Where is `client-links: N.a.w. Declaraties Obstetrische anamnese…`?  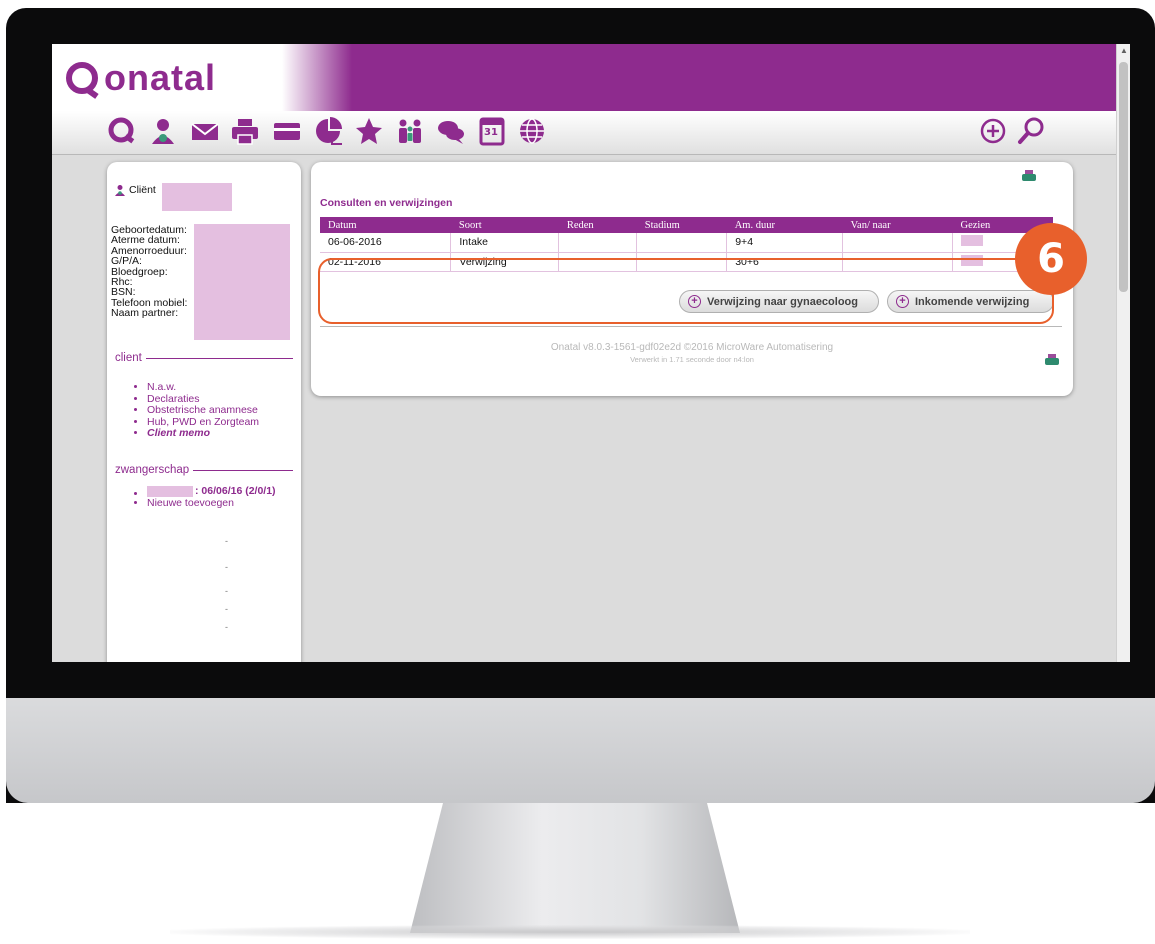 client-links: N.a.w. Declaraties Obstetrische anamnese… is located at coordinates (203, 410).